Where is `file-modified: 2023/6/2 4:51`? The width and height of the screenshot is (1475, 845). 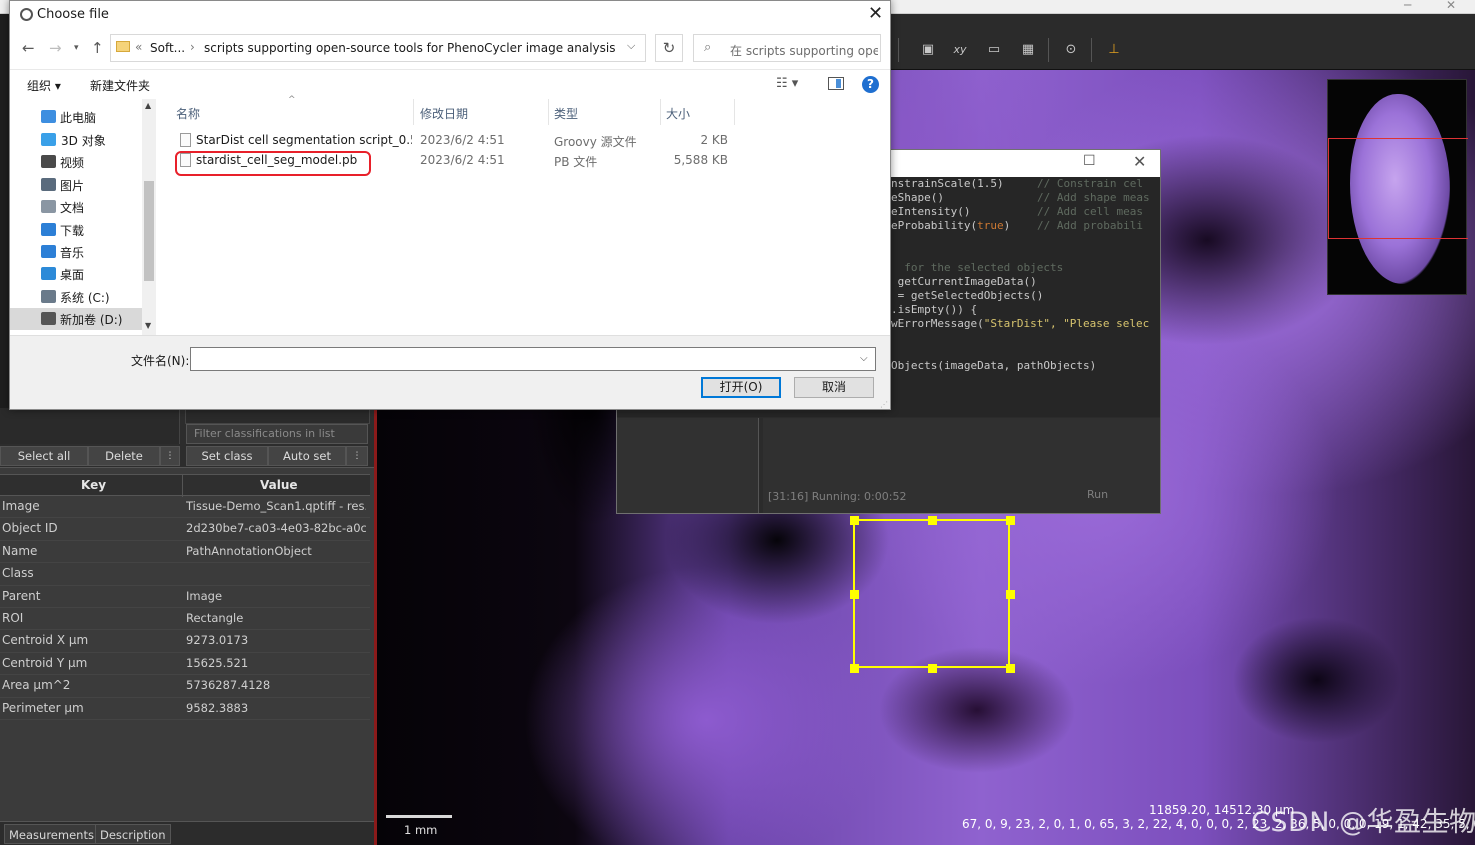
file-modified: 2023/6/2 4:51 is located at coordinates (462, 140).